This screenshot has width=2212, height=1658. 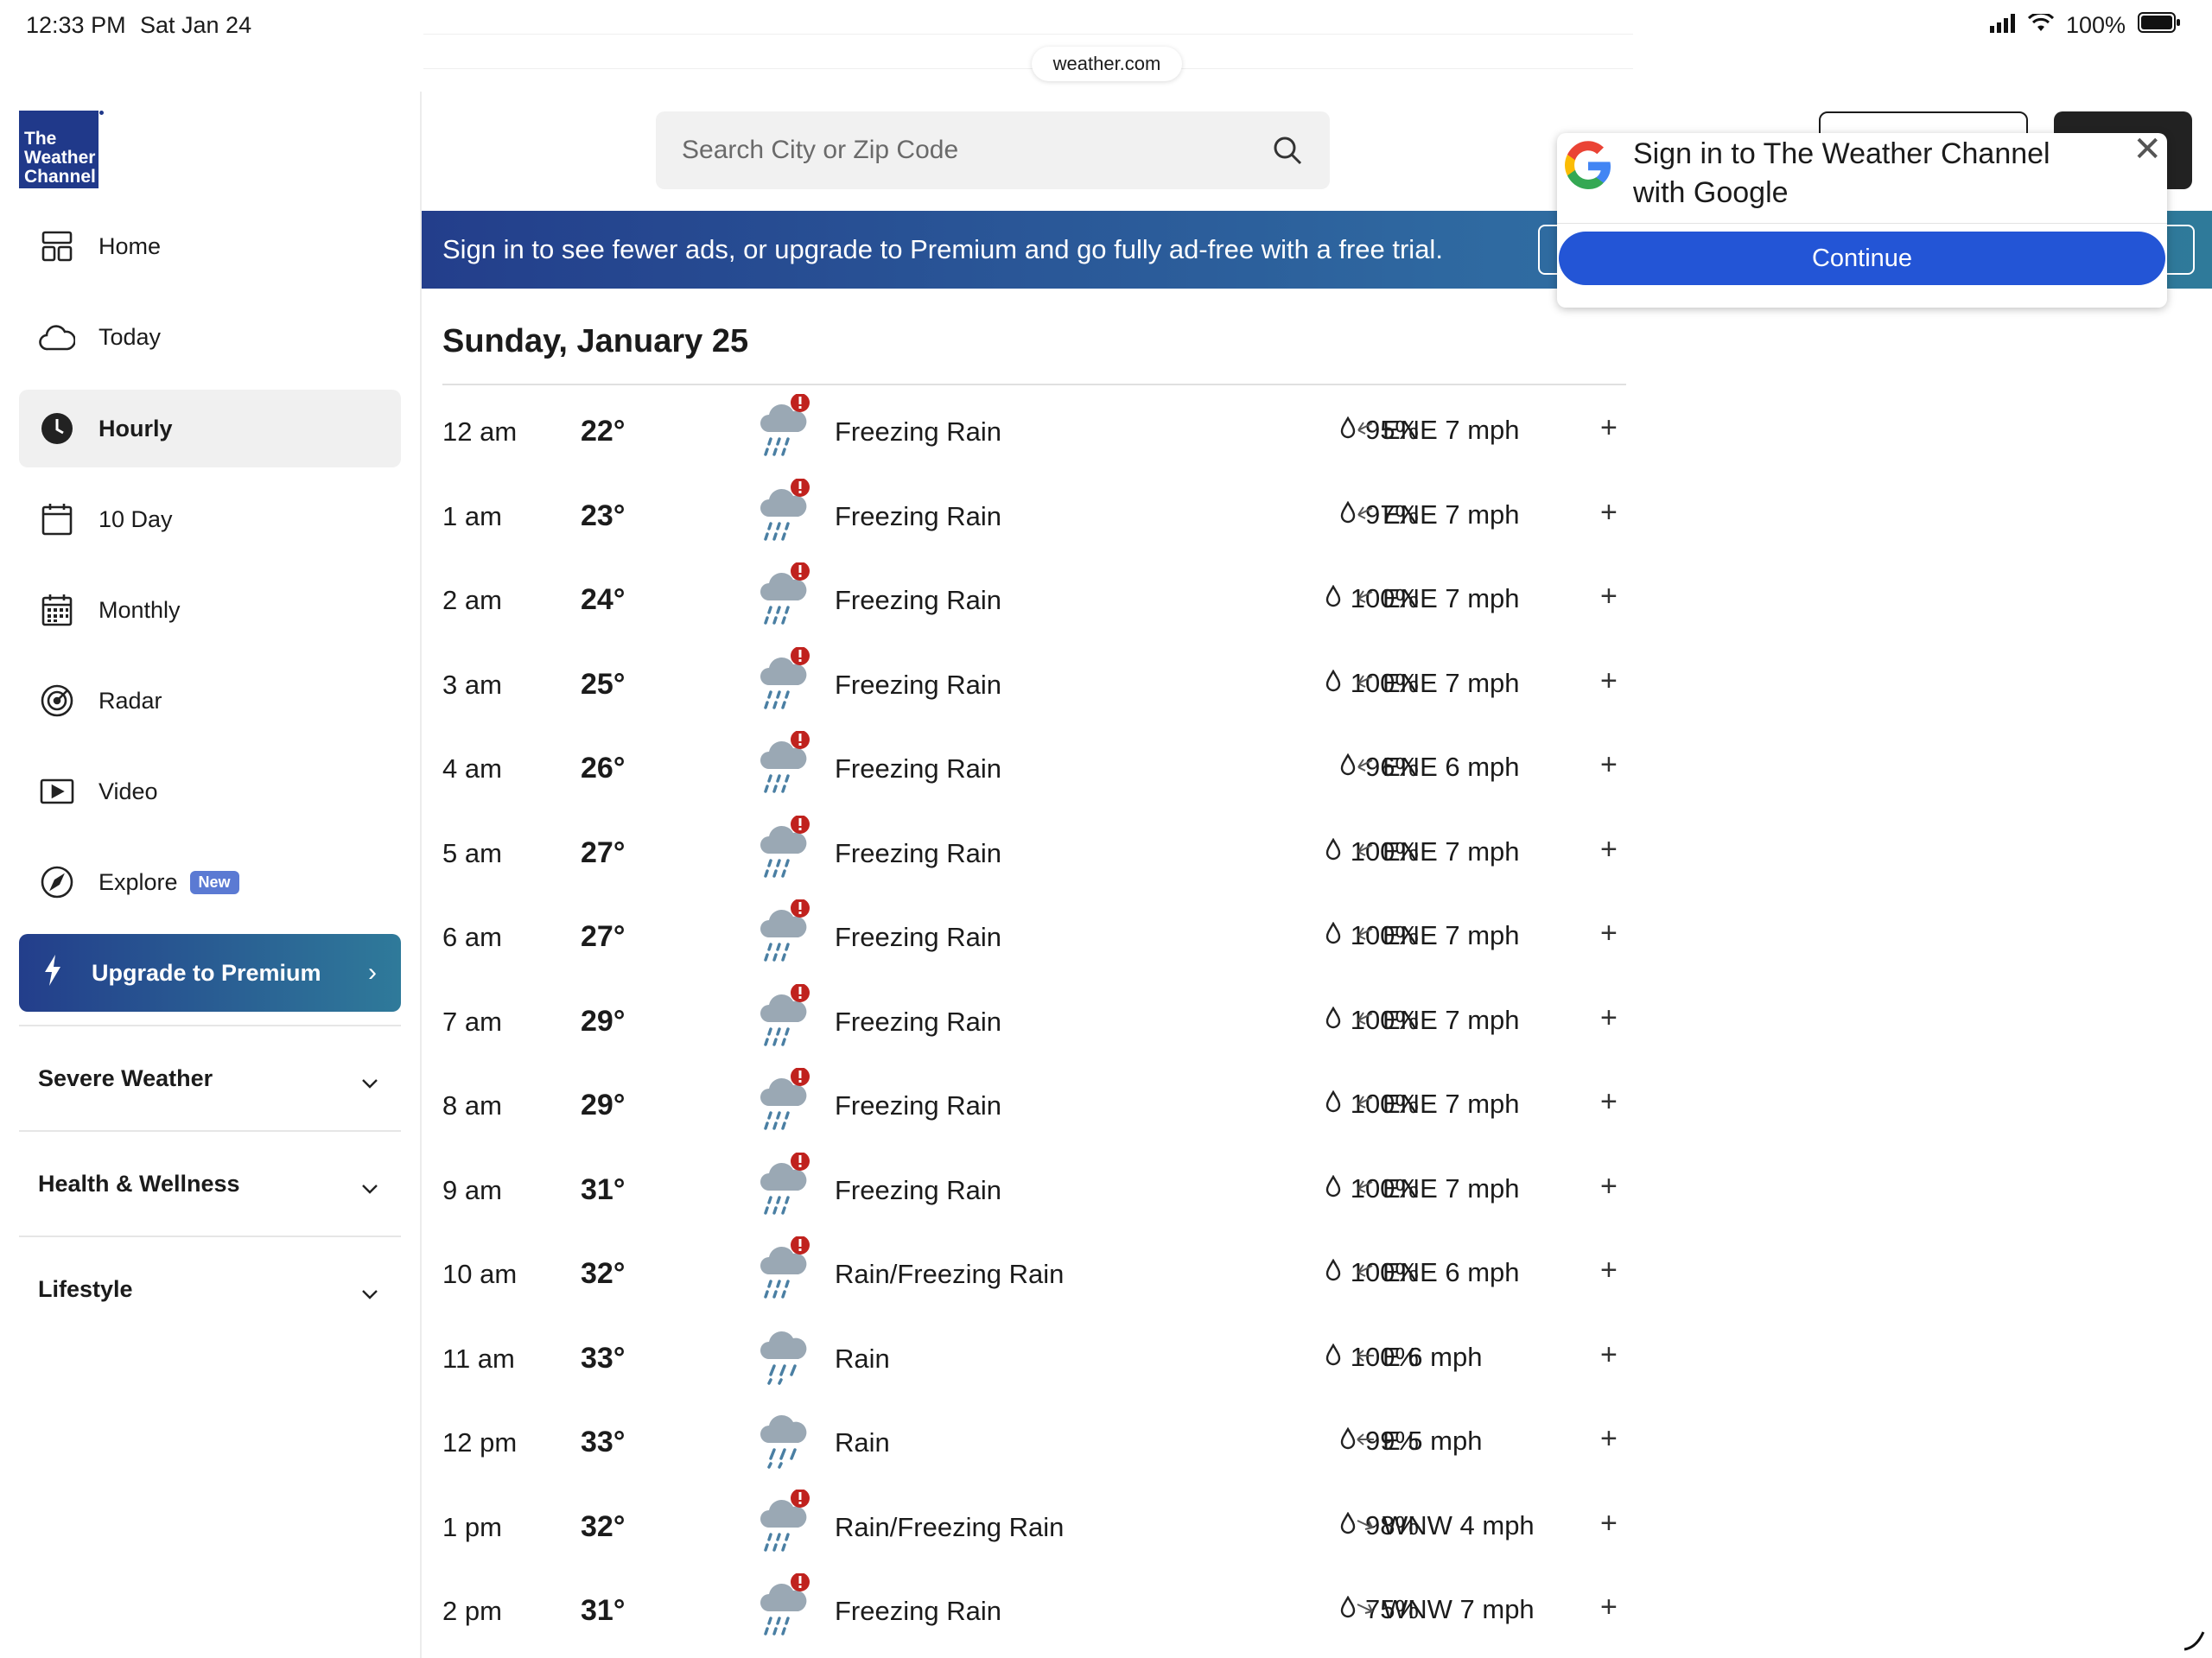 What do you see at coordinates (1034, 517) in the screenshot?
I see `hourly-row: 1 am 23° Freezing Rain 97% ENE 7 mph +` at bounding box center [1034, 517].